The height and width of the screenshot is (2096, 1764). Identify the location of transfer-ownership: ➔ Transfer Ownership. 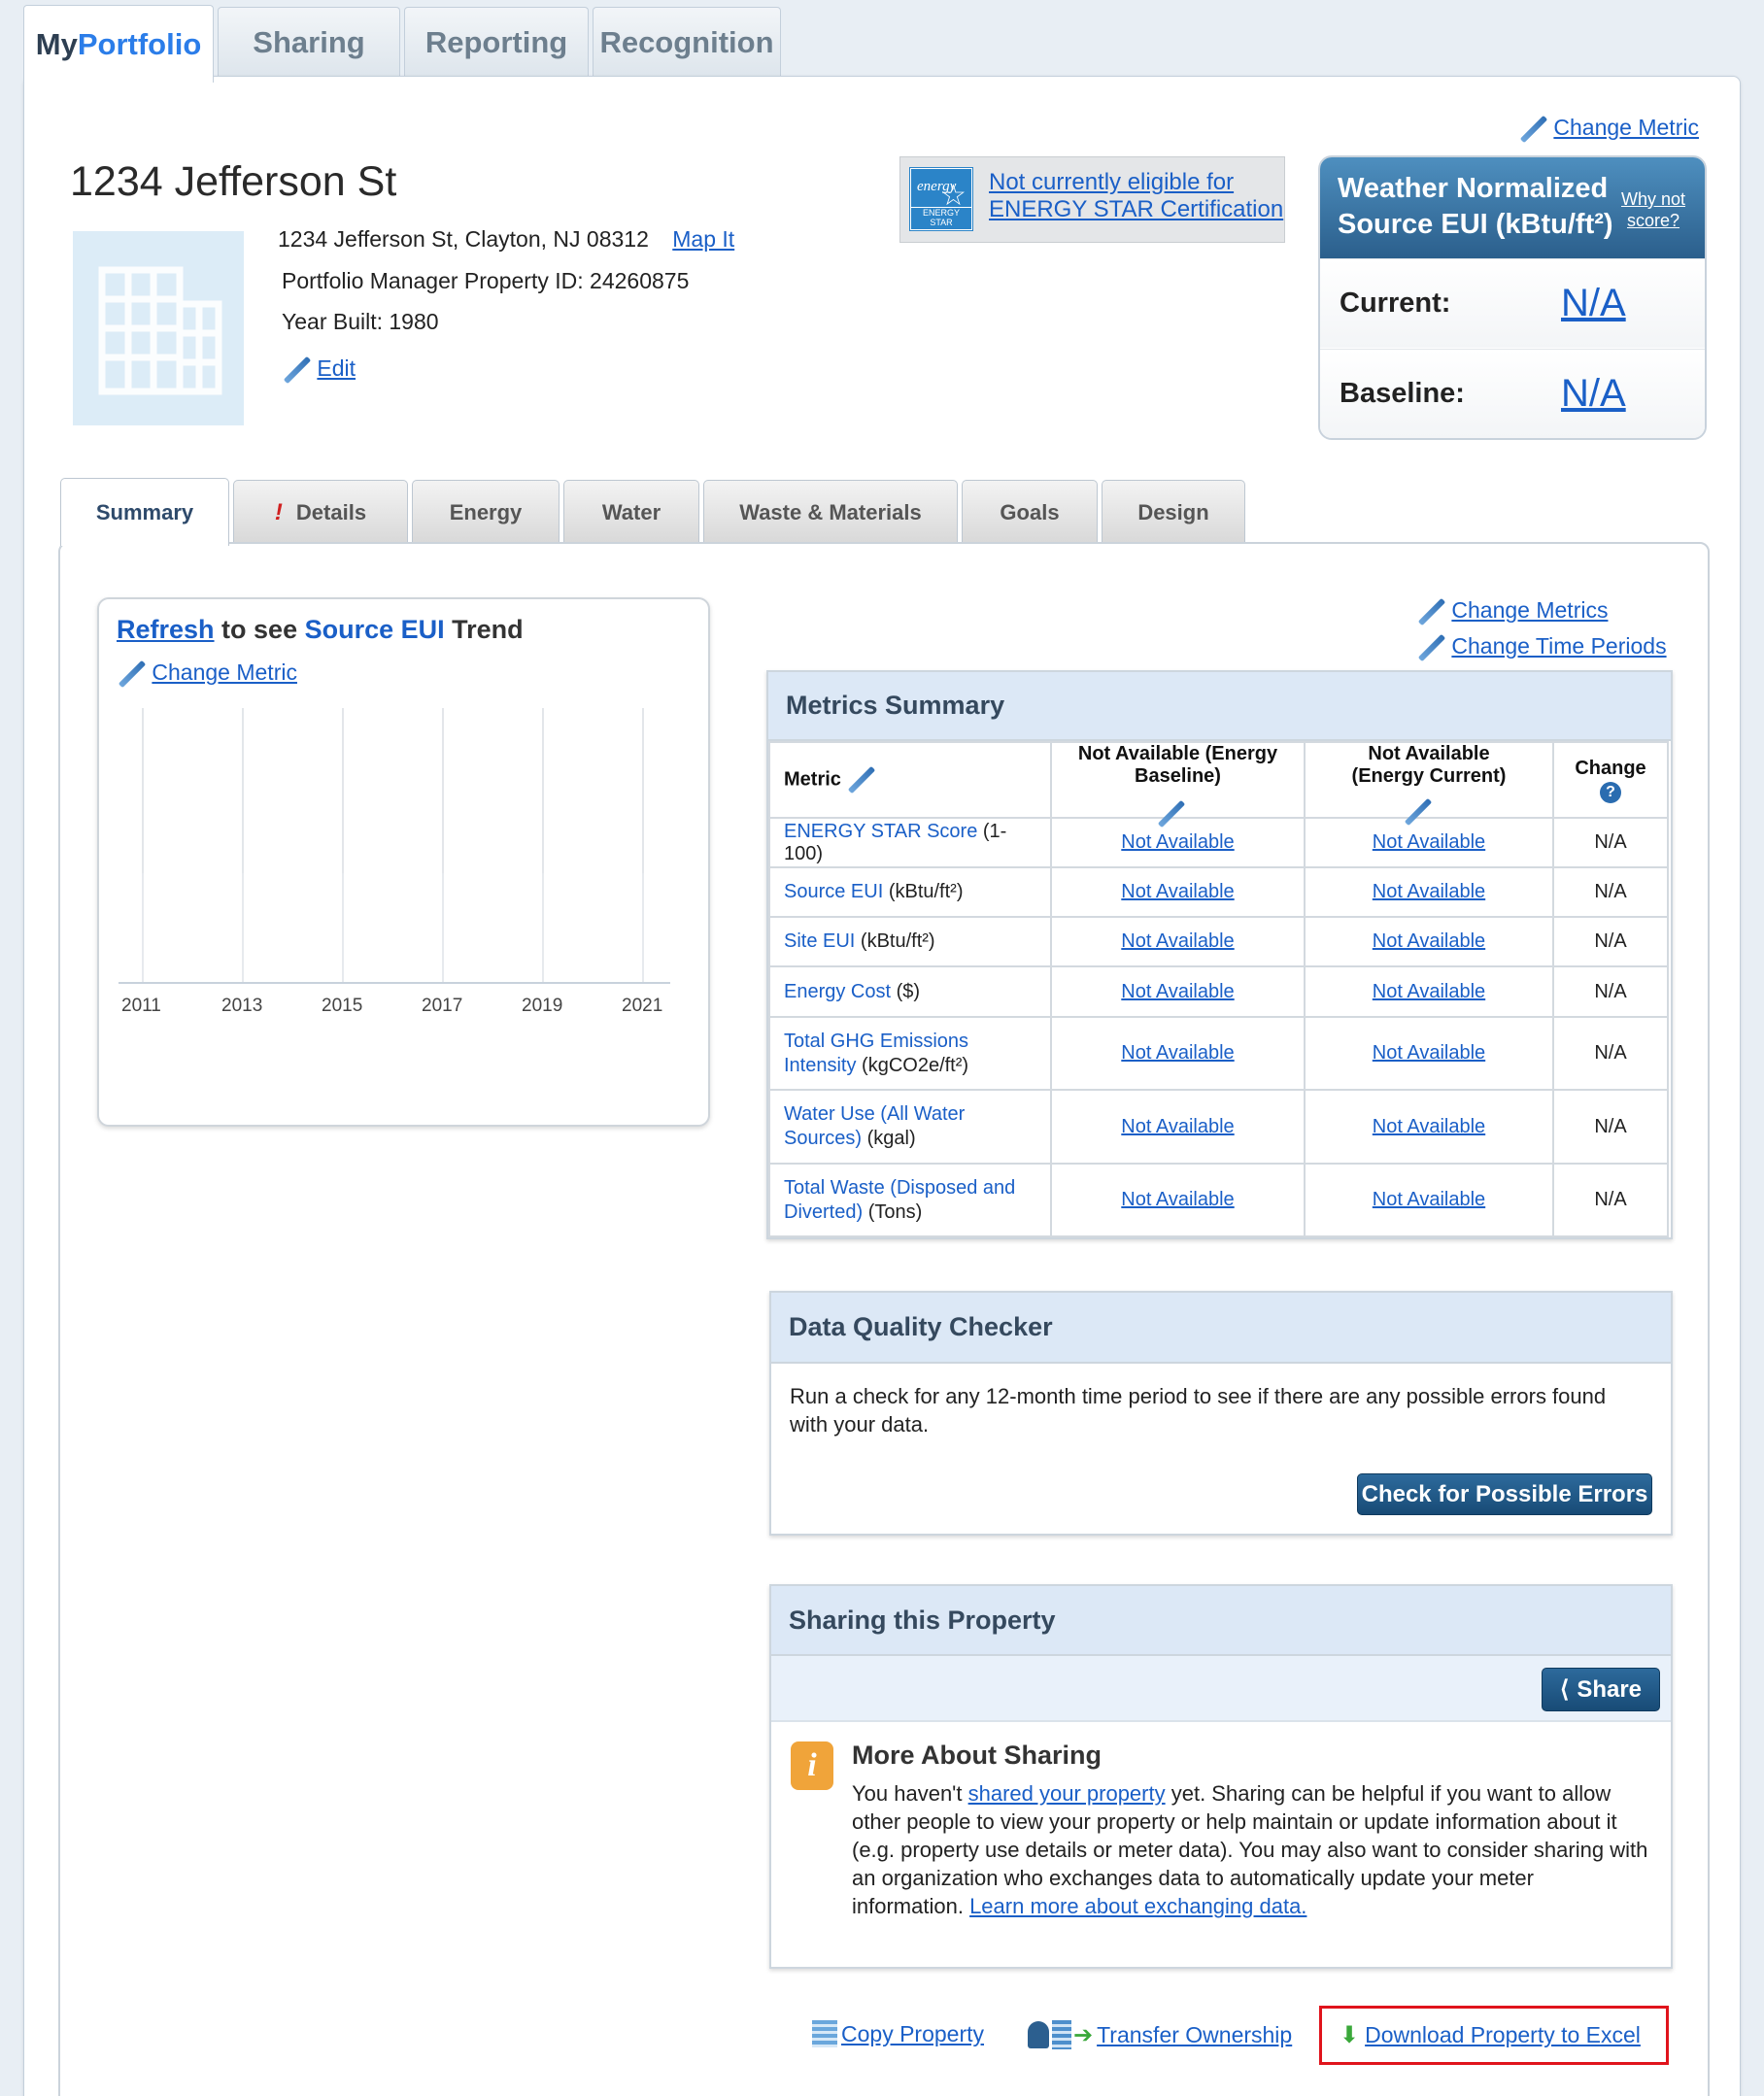
(1160, 2034).